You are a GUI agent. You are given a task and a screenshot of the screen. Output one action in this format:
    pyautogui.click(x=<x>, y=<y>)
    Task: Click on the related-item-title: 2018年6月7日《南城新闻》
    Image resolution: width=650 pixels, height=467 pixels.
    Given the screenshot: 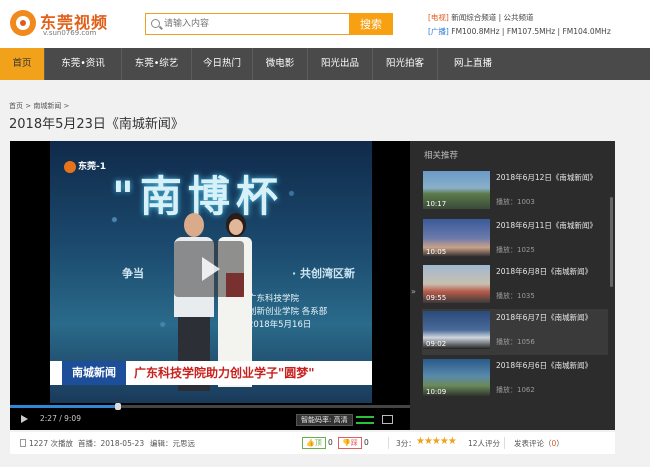 What is the action you would take?
    pyautogui.click(x=546, y=318)
    